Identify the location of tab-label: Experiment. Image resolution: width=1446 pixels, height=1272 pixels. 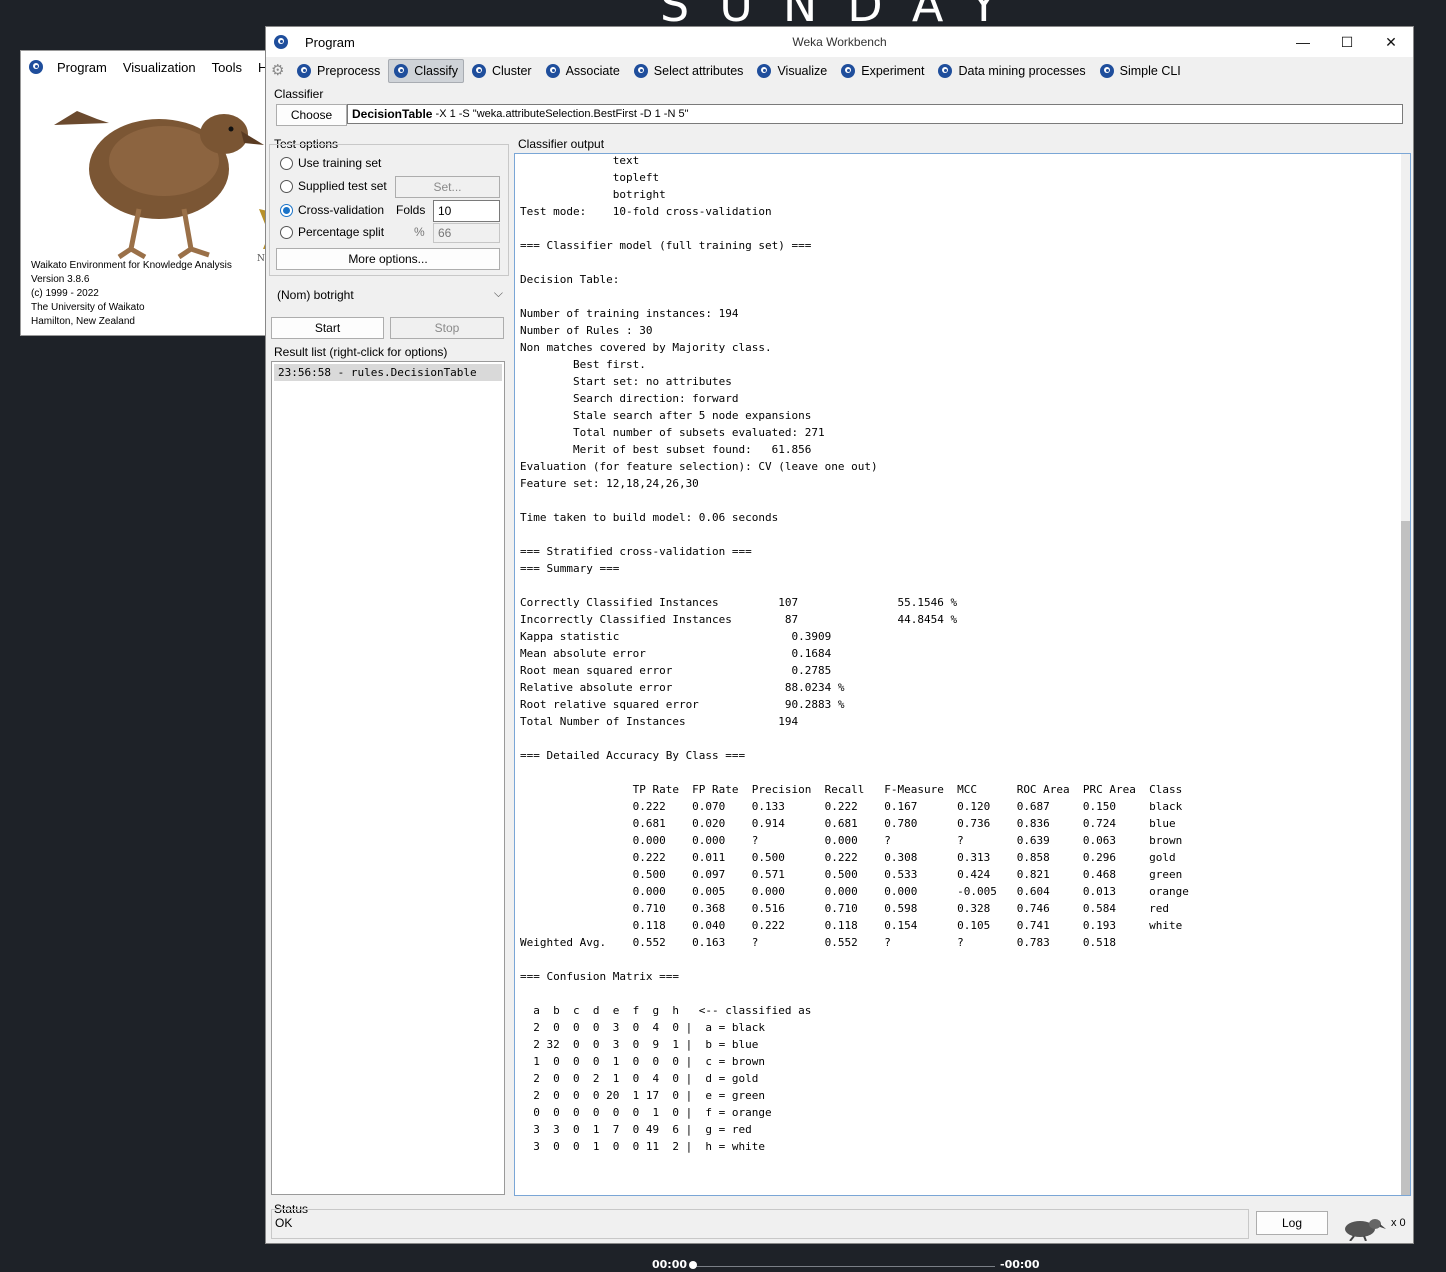
(893, 71).